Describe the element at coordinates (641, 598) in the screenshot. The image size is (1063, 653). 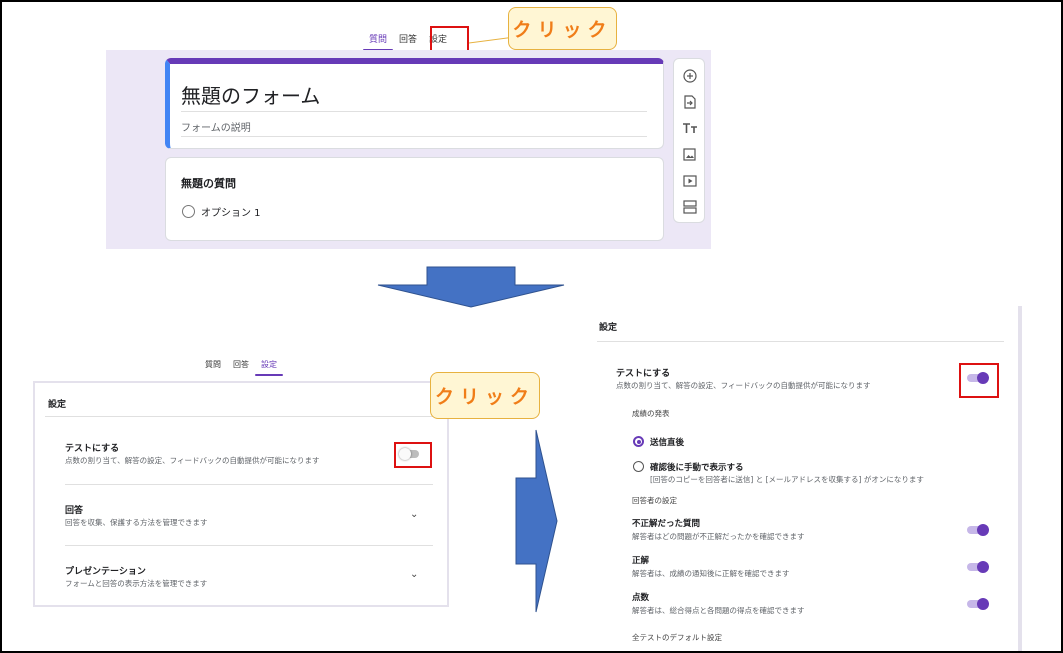
I see `points-title: 点数` at that location.